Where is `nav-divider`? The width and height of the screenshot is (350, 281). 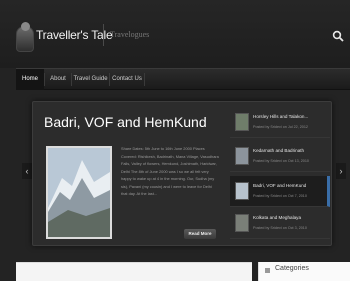
nav-divider is located at coordinates (144, 79).